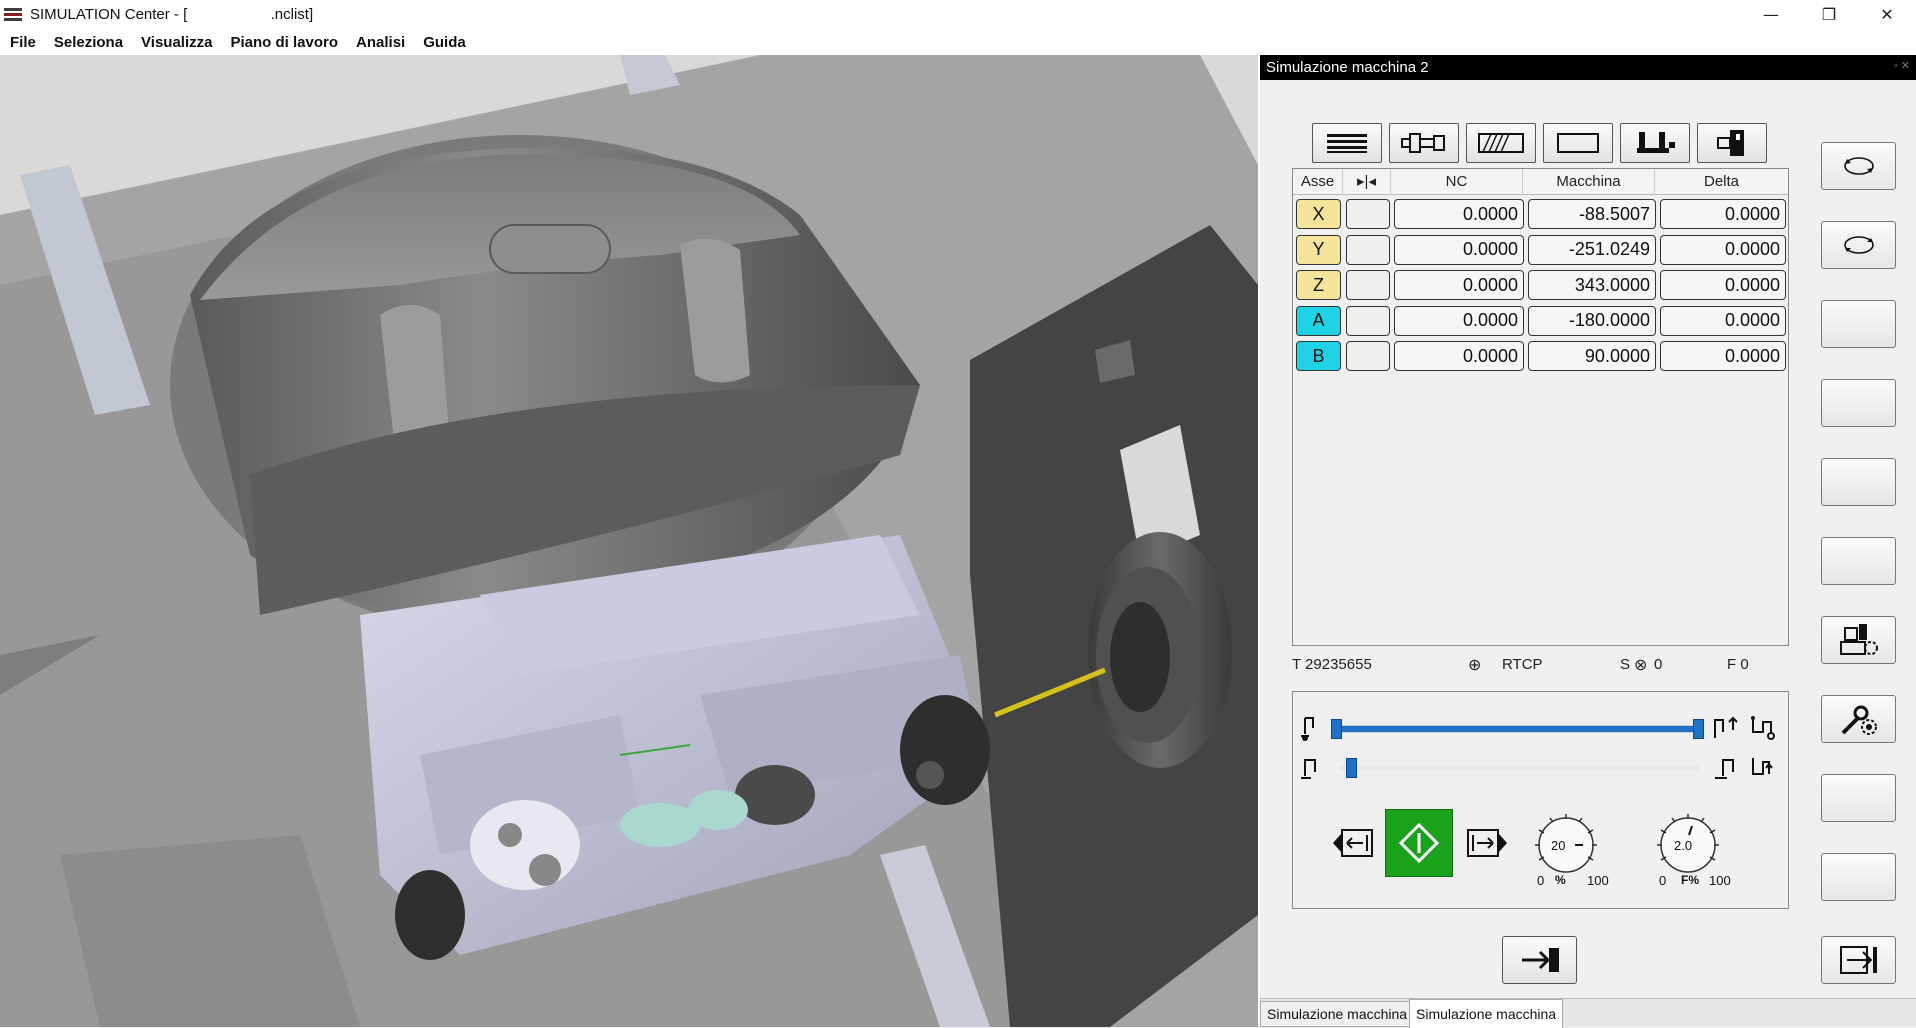 The image size is (1916, 1028). Describe the element at coordinates (1721, 181) in the screenshot. I see `header-delta: Delta` at that location.